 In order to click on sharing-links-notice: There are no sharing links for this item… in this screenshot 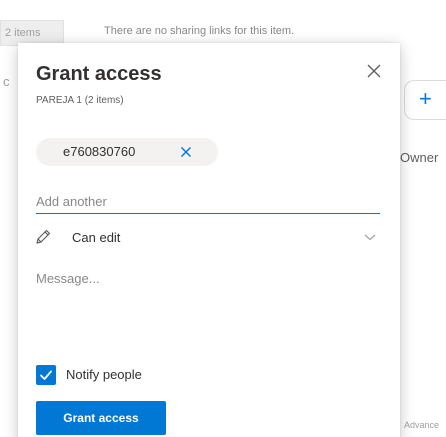, I will do `click(199, 31)`.